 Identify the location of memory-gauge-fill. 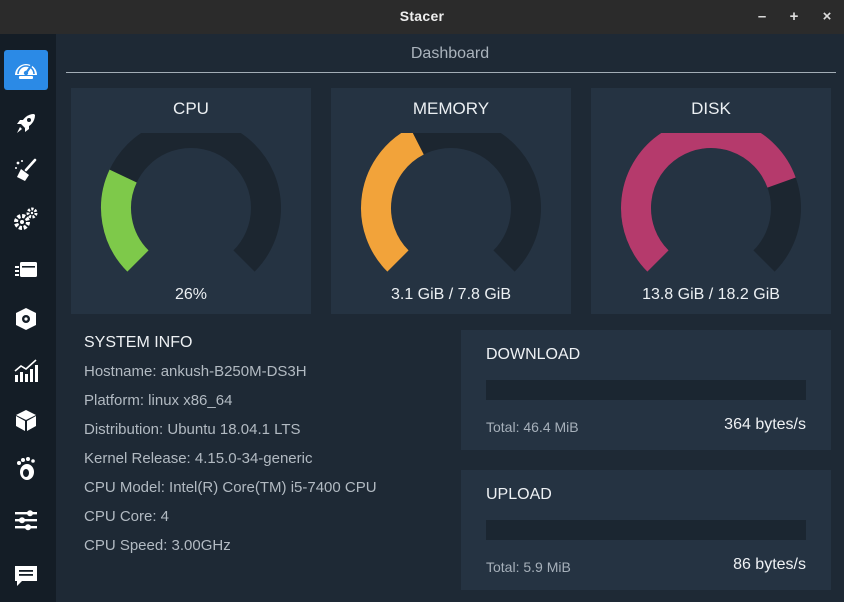
(393, 202).